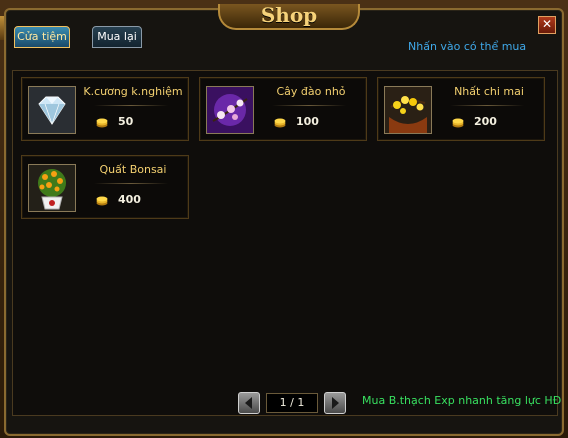 The width and height of the screenshot is (568, 438). Describe the element at coordinates (129, 199) in the screenshot. I see `item-price: 400` at that location.